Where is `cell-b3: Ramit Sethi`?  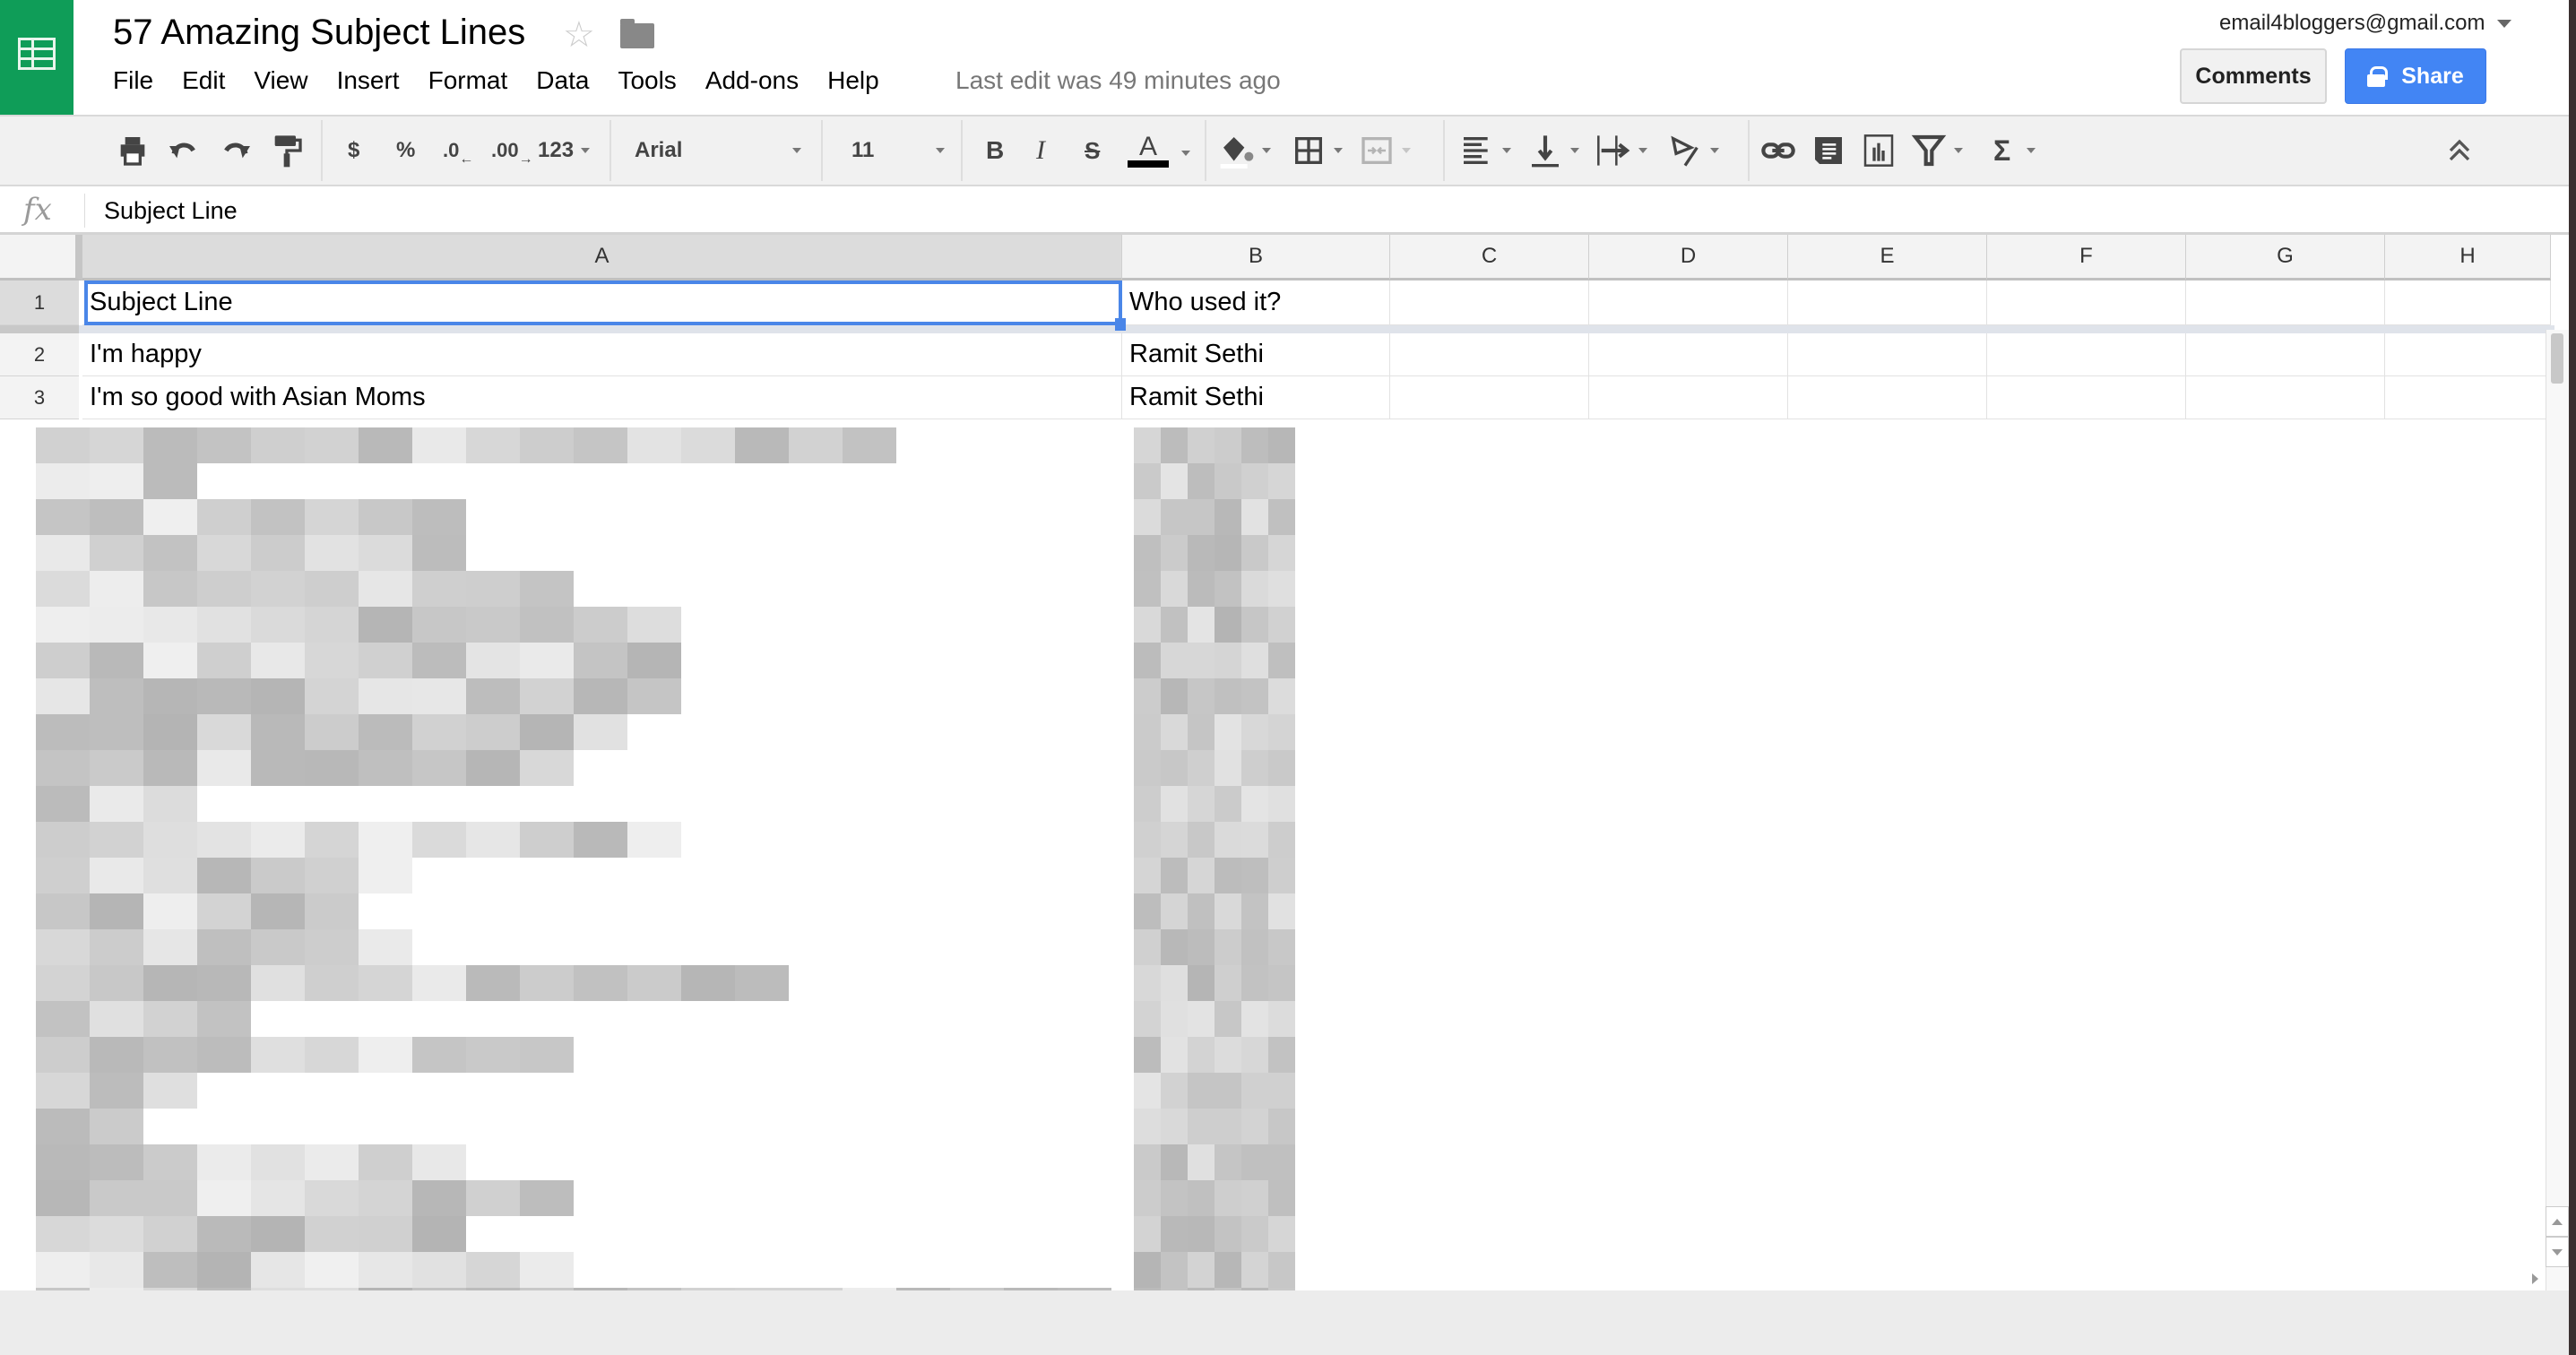
cell-b3: Ramit Sethi is located at coordinates (1256, 397).